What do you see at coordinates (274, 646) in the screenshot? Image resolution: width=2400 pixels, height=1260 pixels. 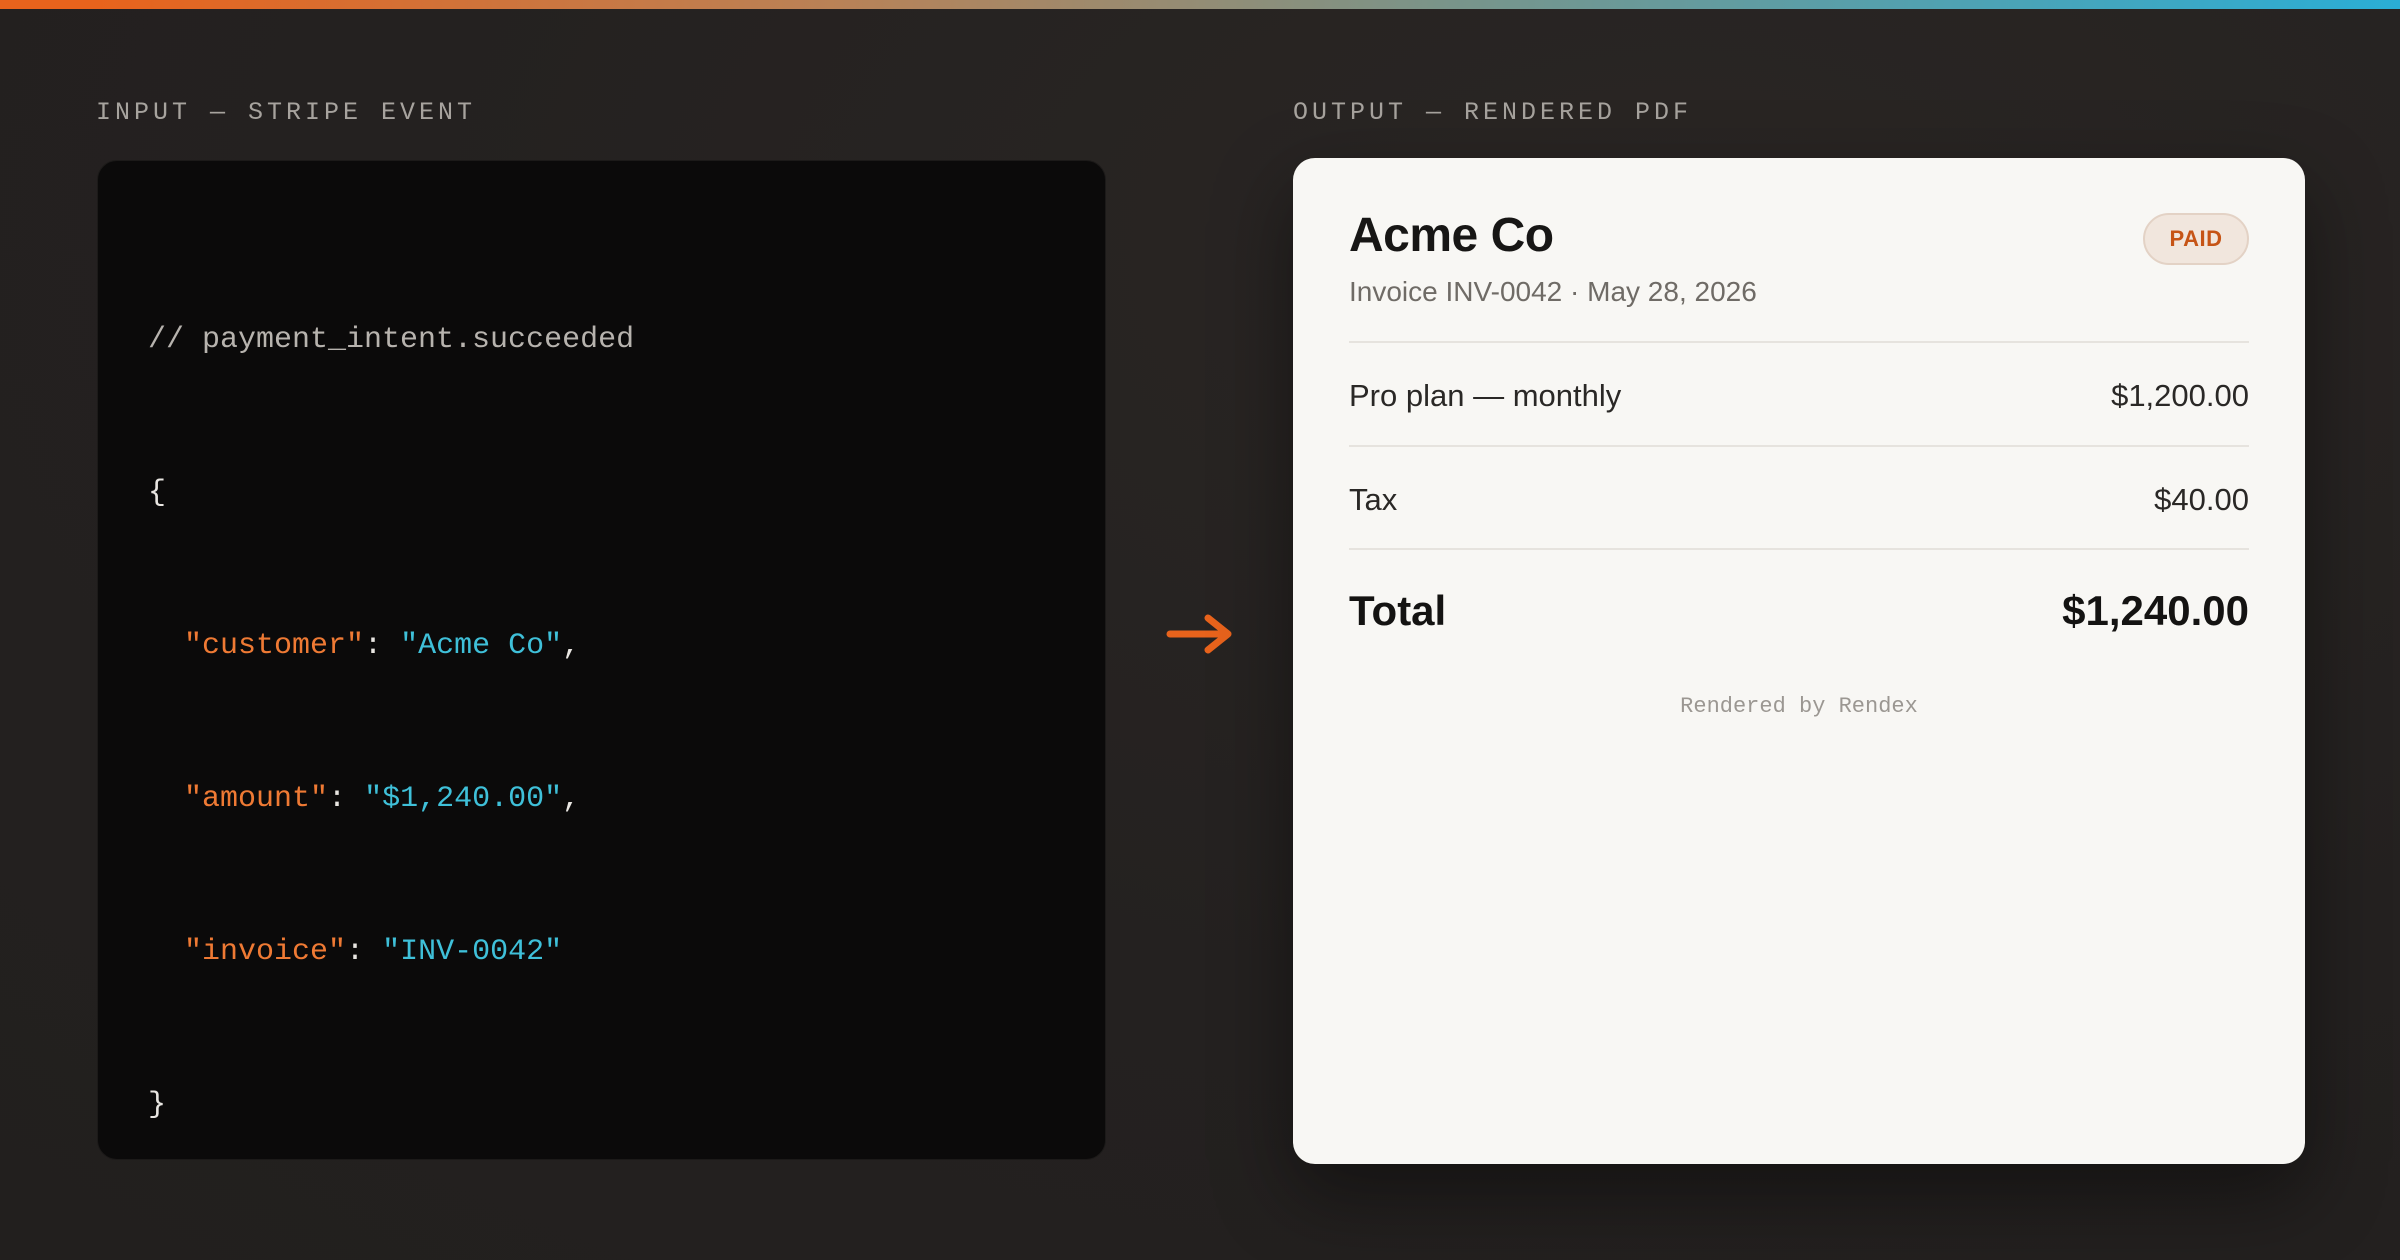 I see `json-key: "customer"` at bounding box center [274, 646].